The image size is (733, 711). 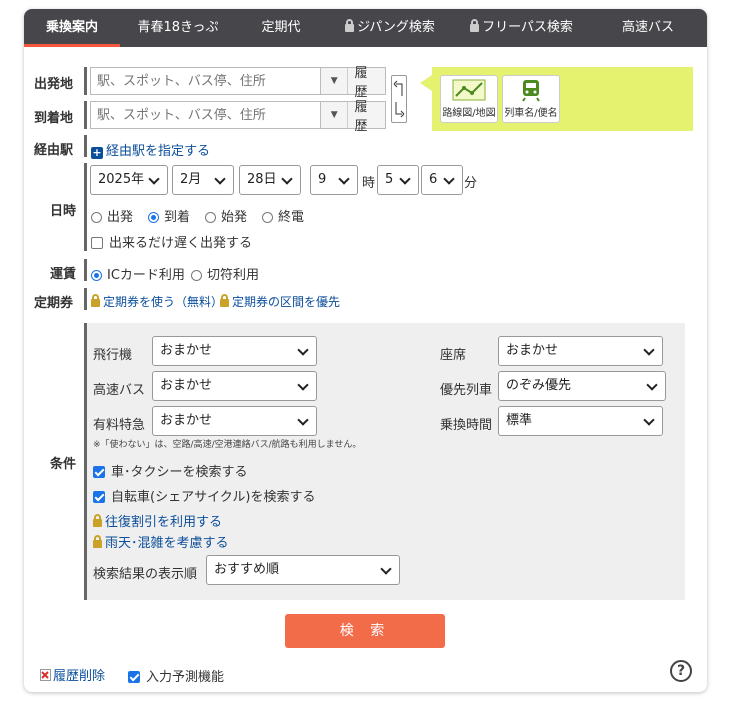 What do you see at coordinates (469, 90) in the screenshot?
I see `route-map-icon` at bounding box center [469, 90].